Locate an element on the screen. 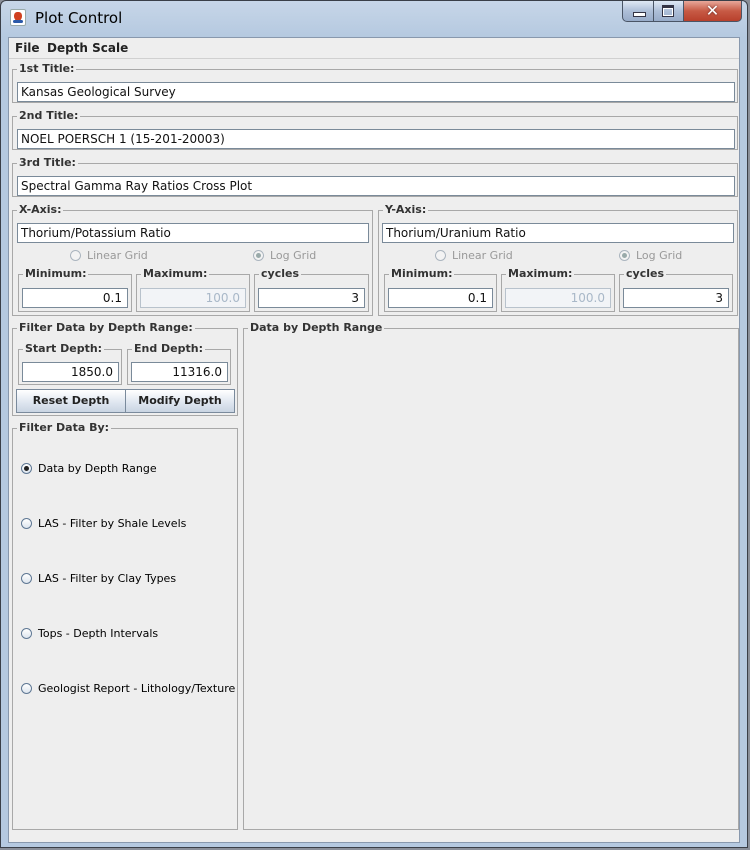 This screenshot has width=750, height=850. y-maximum-group: Maximum: 100.0 is located at coordinates (558, 289).